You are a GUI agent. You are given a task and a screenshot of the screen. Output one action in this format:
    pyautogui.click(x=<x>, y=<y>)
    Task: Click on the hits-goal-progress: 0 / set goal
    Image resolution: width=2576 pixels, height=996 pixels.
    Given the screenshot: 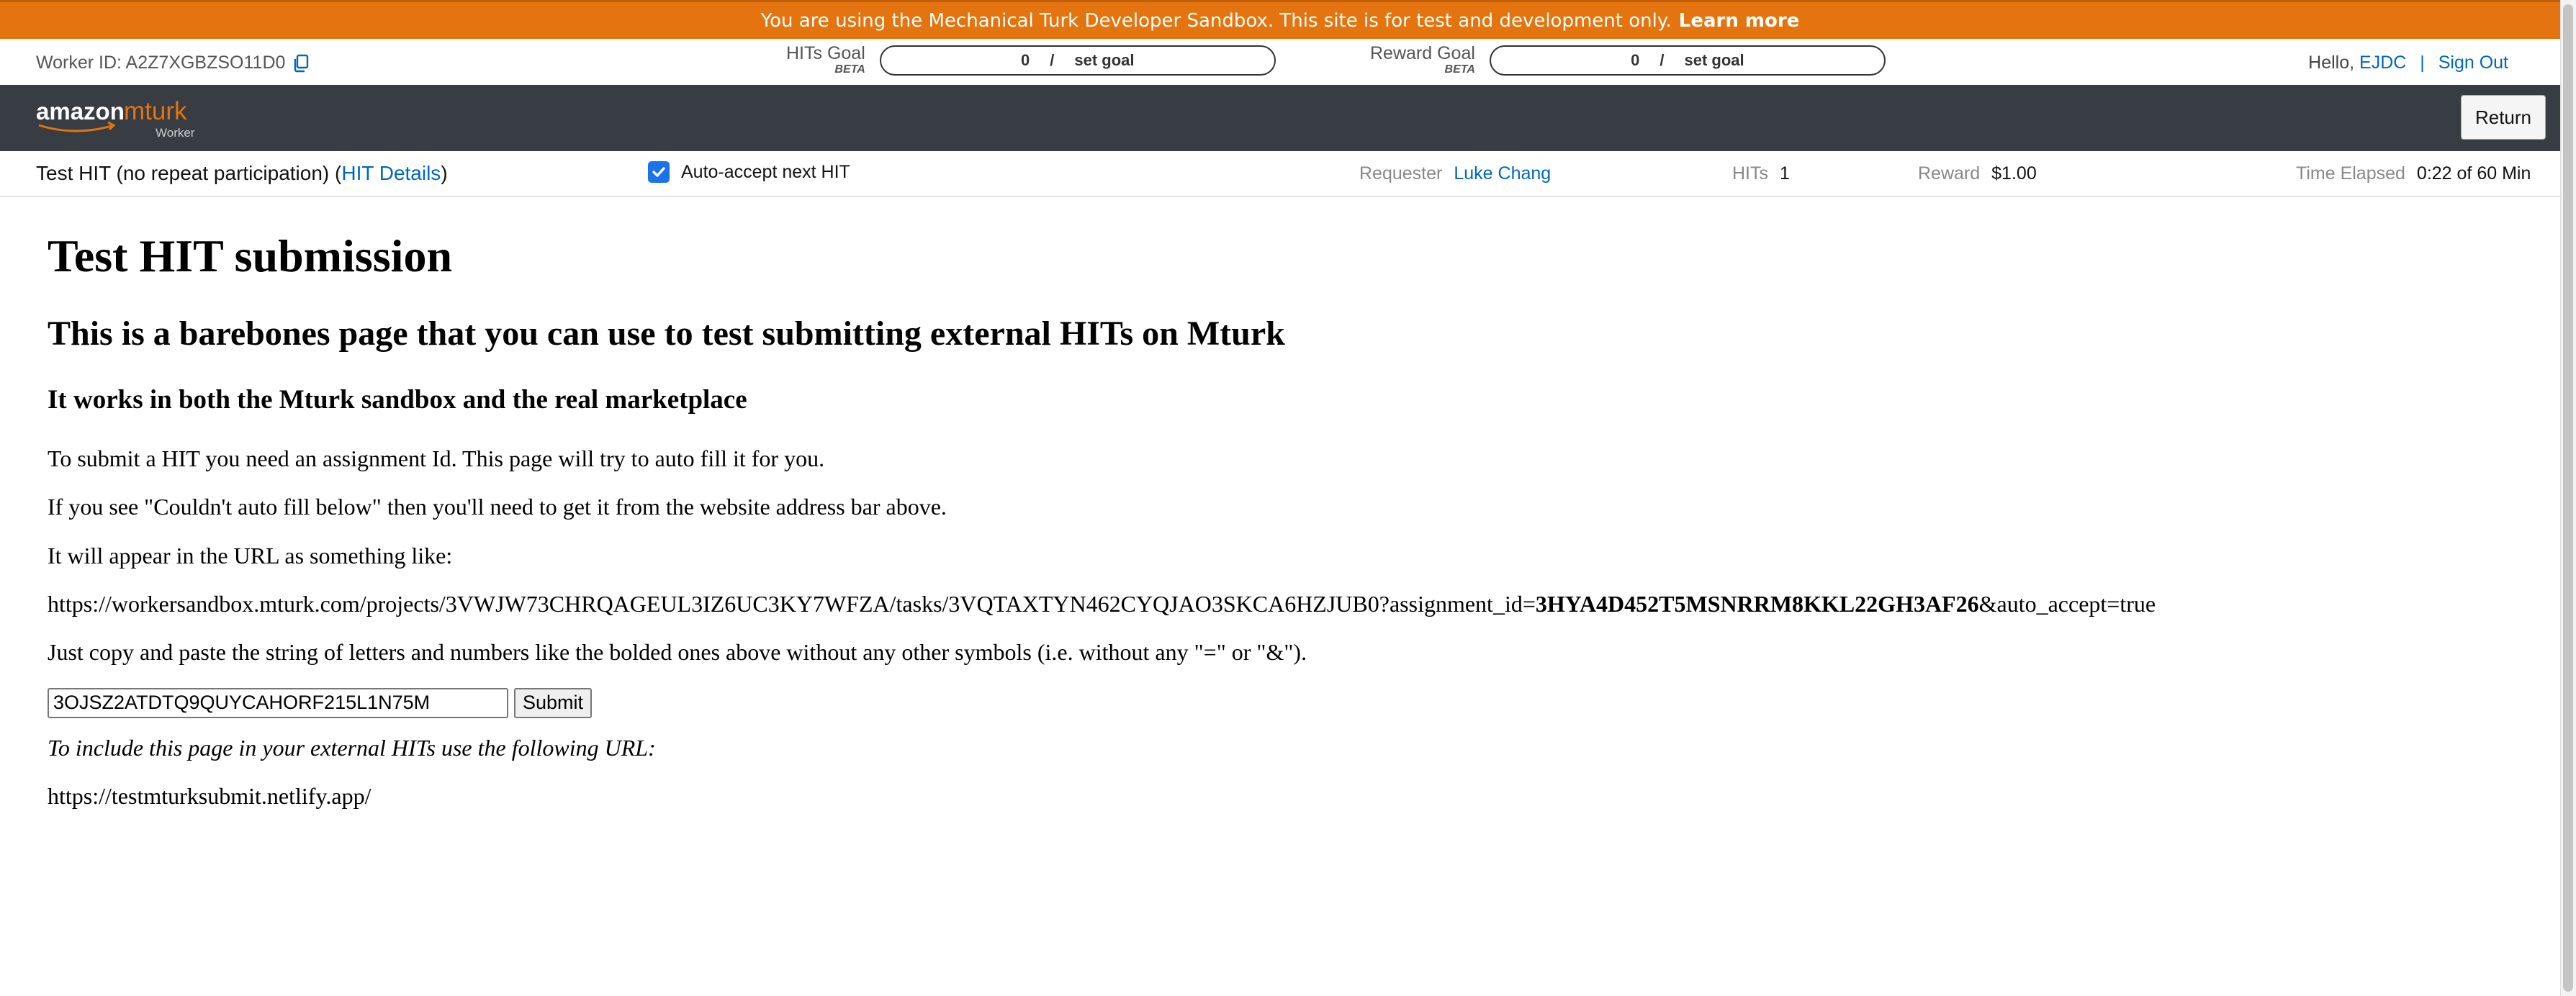 What is the action you would take?
    pyautogui.click(x=1077, y=60)
    